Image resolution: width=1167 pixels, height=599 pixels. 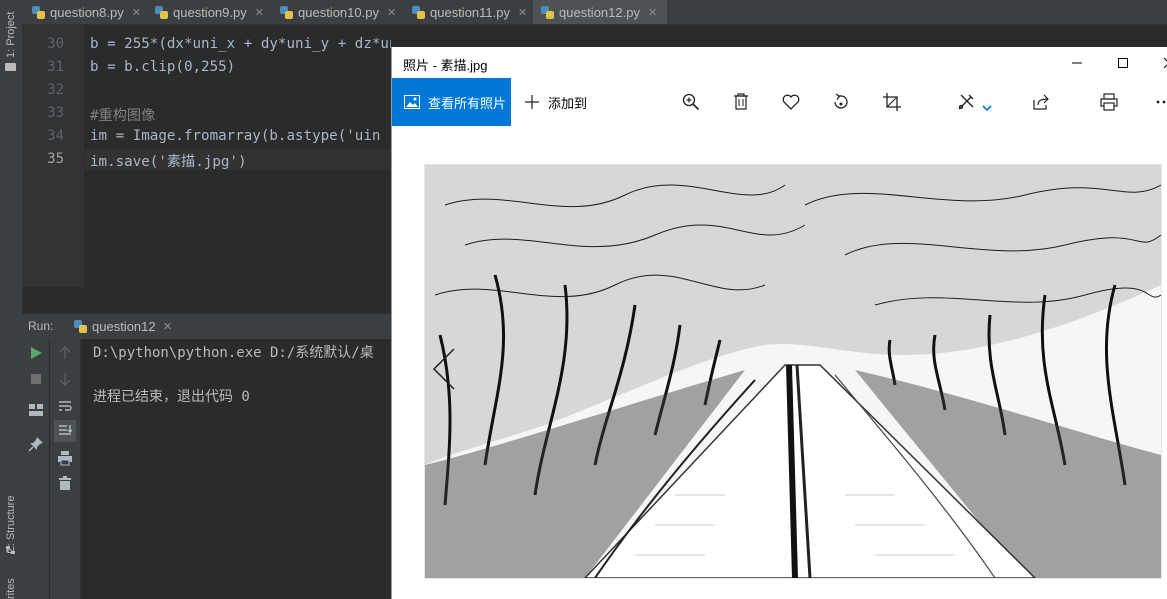 What do you see at coordinates (55, 159) in the screenshot?
I see `line-number: 35` at bounding box center [55, 159].